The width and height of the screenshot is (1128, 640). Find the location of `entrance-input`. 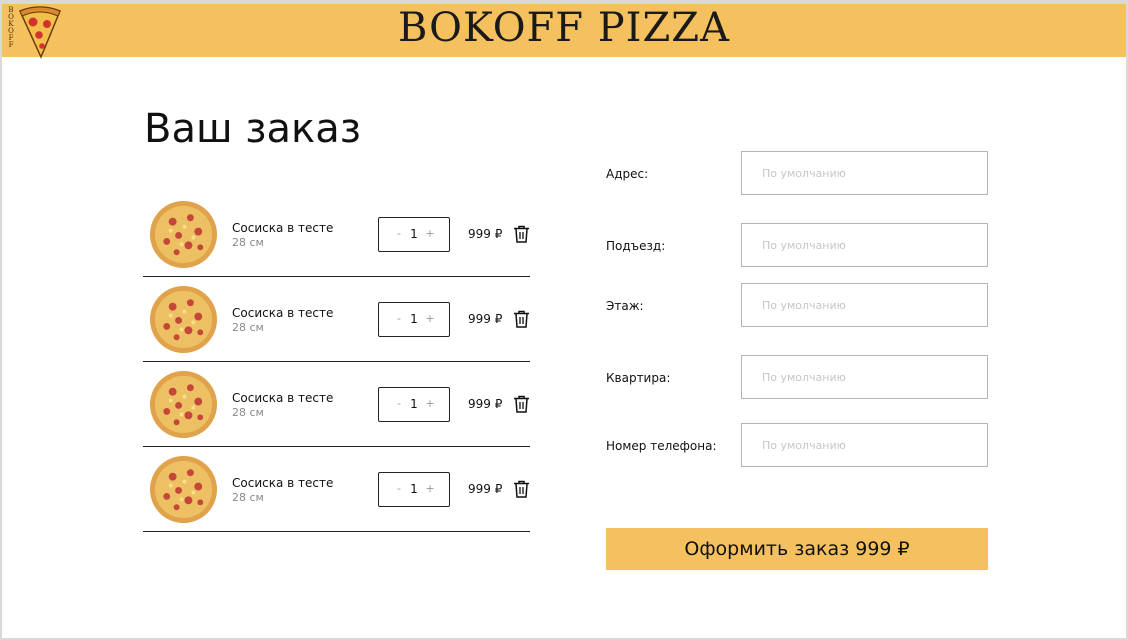

entrance-input is located at coordinates (864, 245).